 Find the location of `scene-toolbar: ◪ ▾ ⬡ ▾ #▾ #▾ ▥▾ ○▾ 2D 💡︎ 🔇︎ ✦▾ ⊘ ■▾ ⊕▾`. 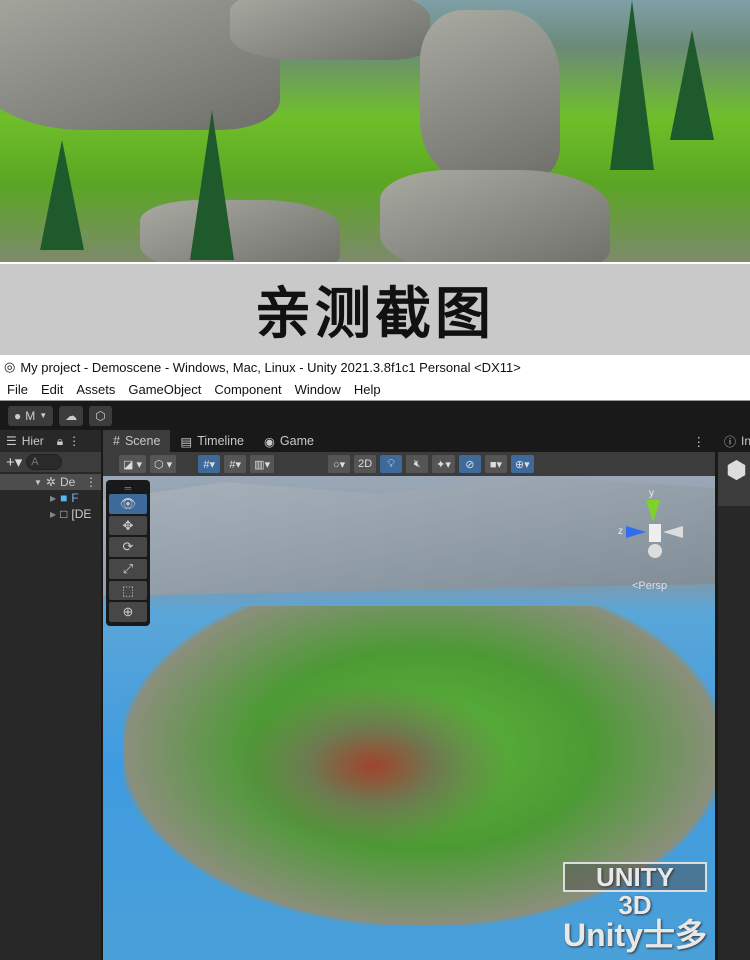

scene-toolbar: ◪ ▾ ⬡ ▾ #▾ #▾ ▥▾ ○▾ 2D 💡︎ 🔇︎ ✦▾ ⊘ ■▾ ⊕▾ is located at coordinates (409, 464).